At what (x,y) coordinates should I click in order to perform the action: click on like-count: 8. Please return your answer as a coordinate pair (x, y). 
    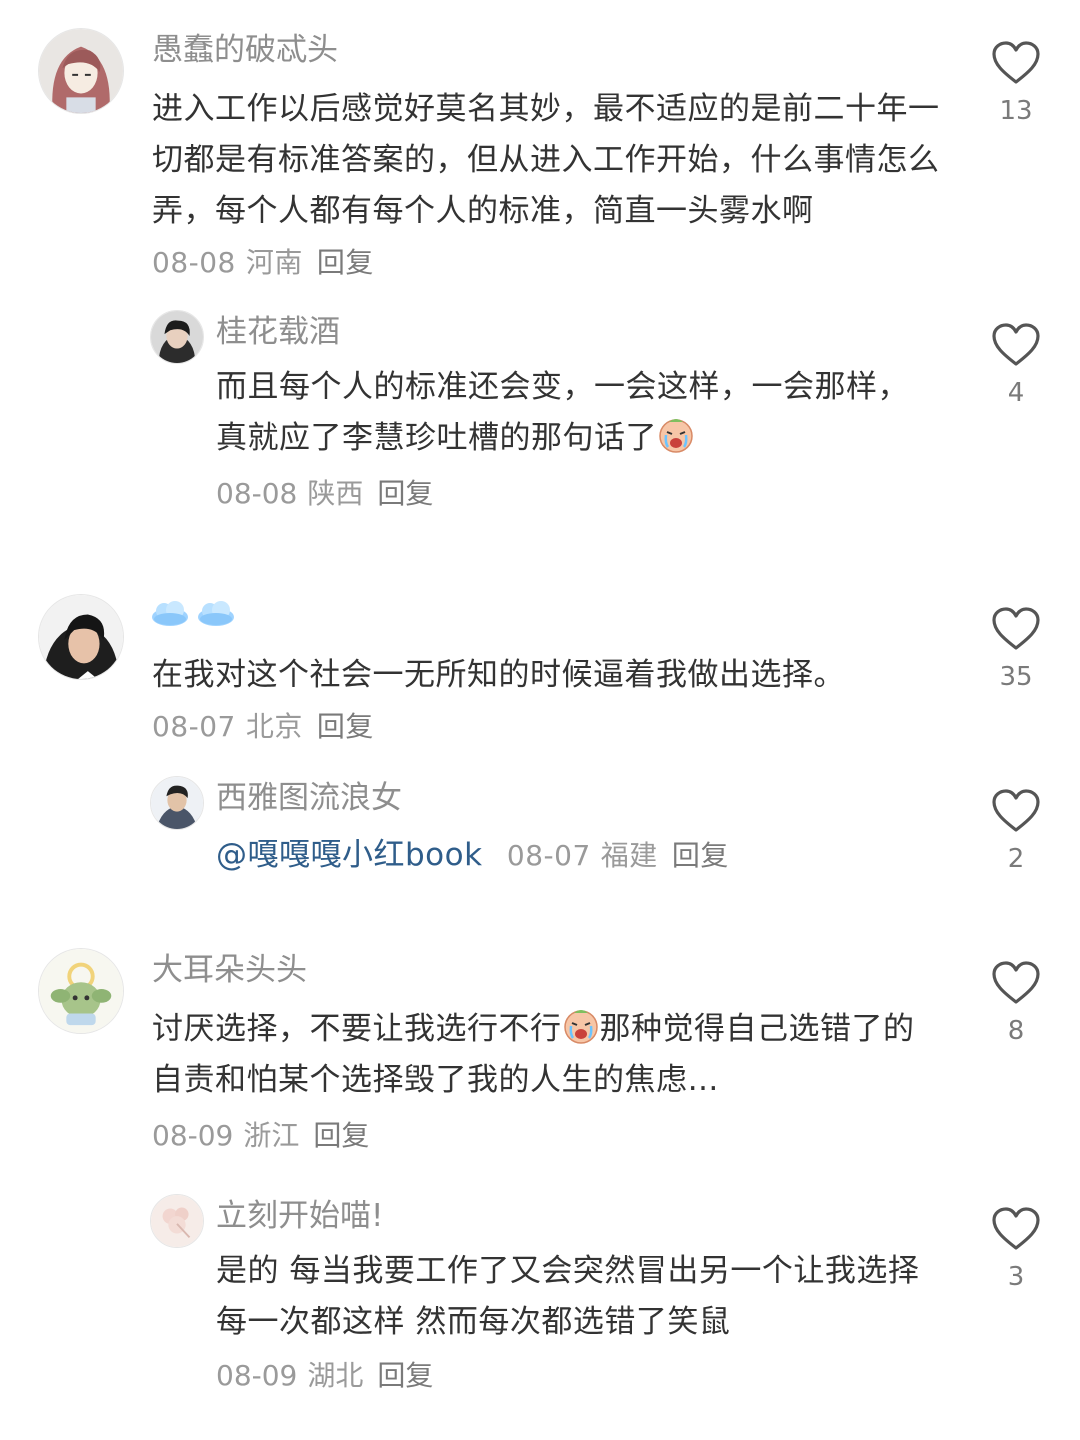
    Looking at the image, I should click on (1016, 1031).